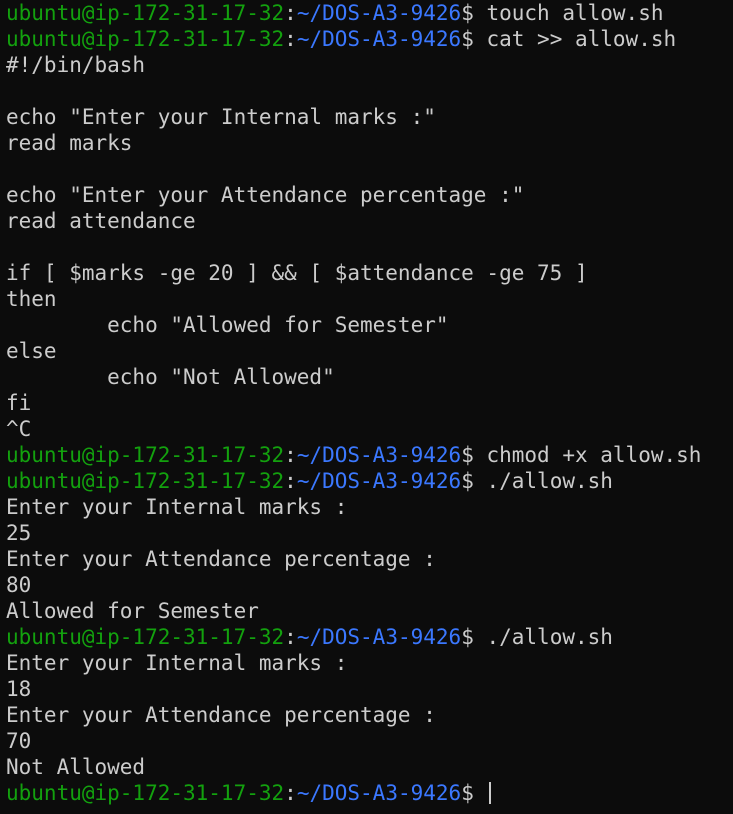 The width and height of the screenshot is (733, 814). What do you see at coordinates (19, 533) in the screenshot?
I see `output-line: 25` at bounding box center [19, 533].